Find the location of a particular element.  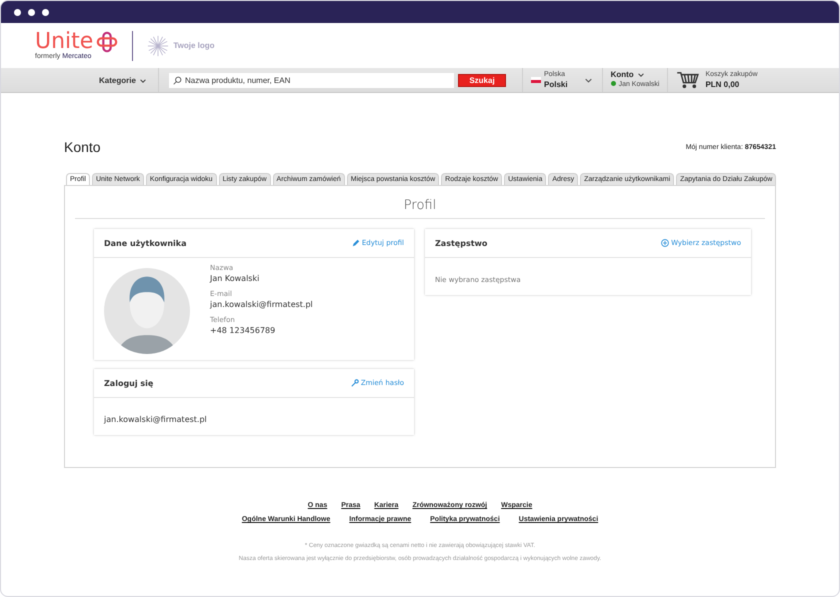

partner-logo-text: Twoje logo is located at coordinates (194, 45).